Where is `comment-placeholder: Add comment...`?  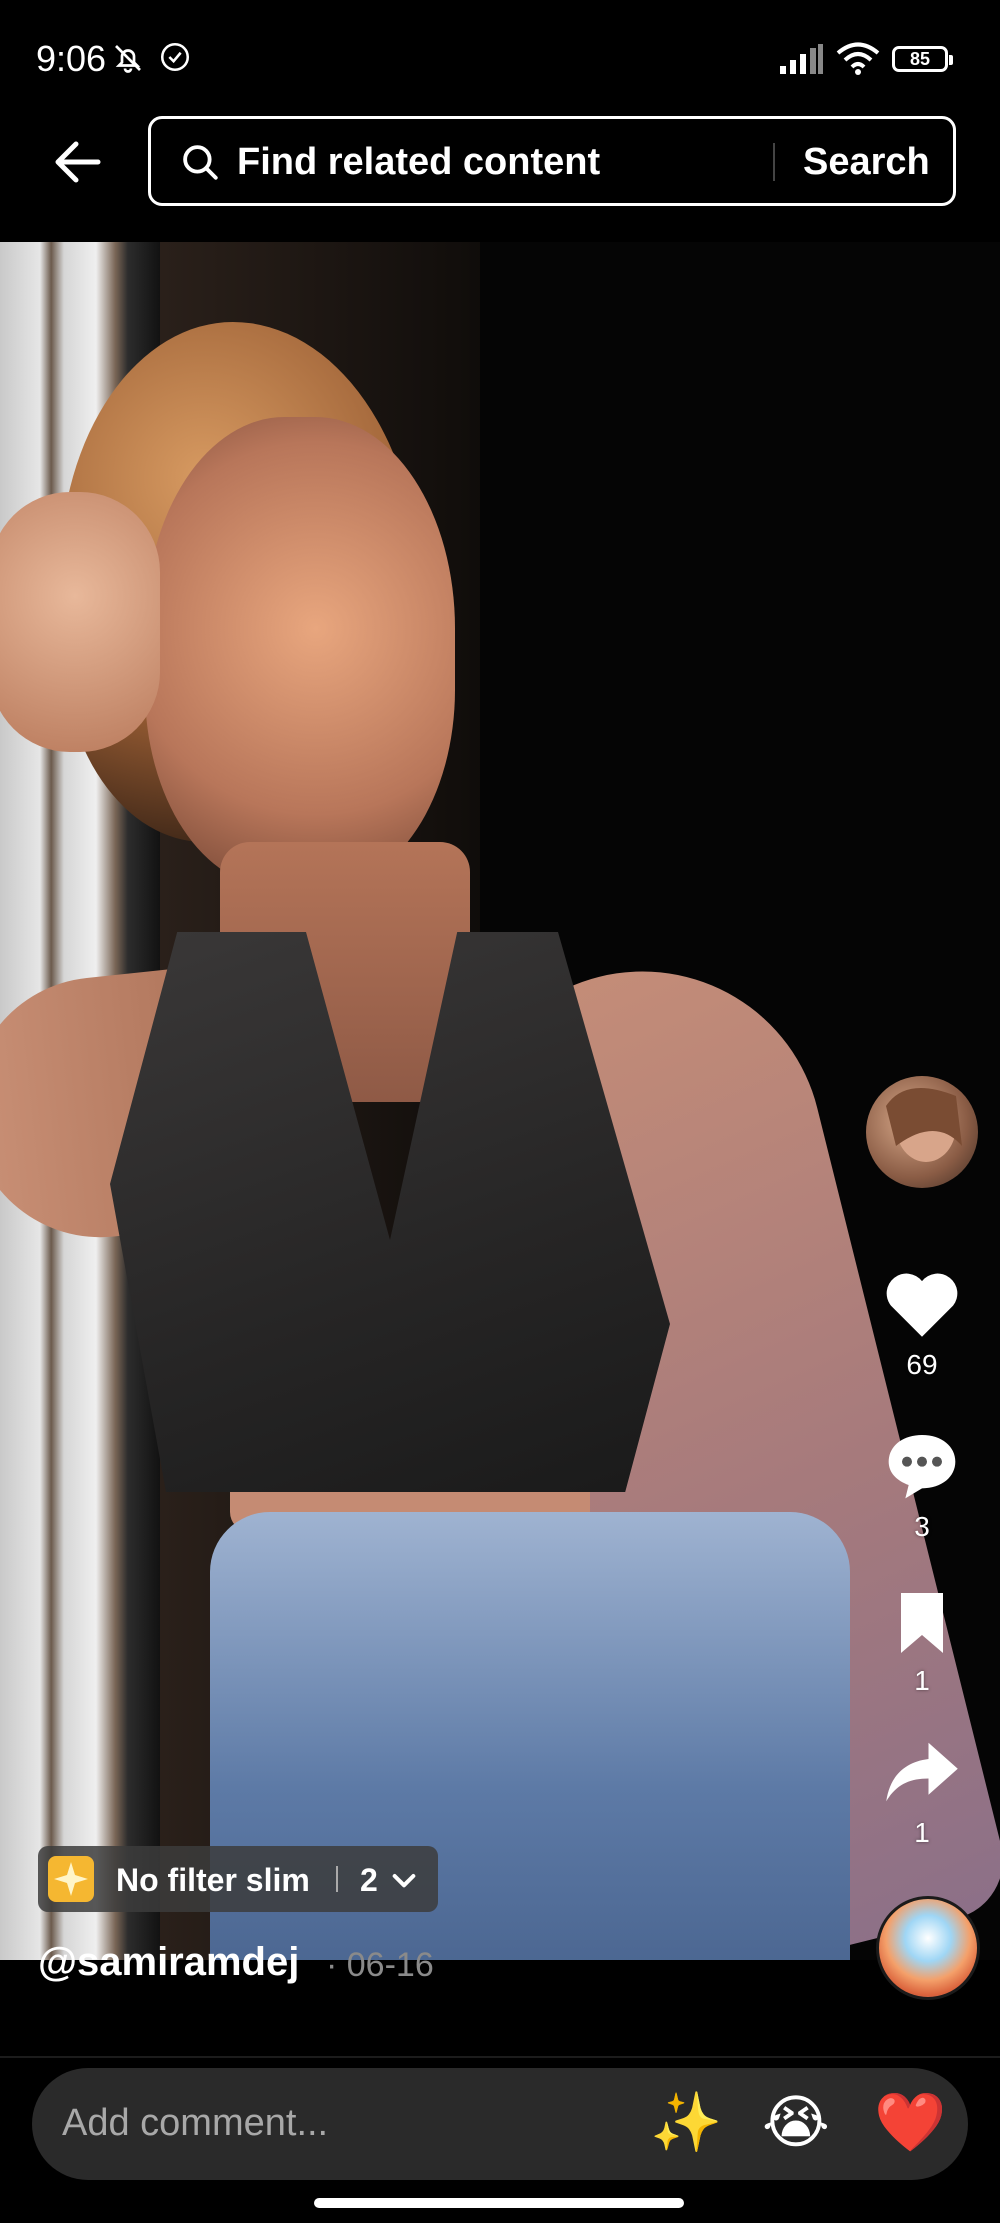 comment-placeholder: Add comment... is located at coordinates (195, 2123).